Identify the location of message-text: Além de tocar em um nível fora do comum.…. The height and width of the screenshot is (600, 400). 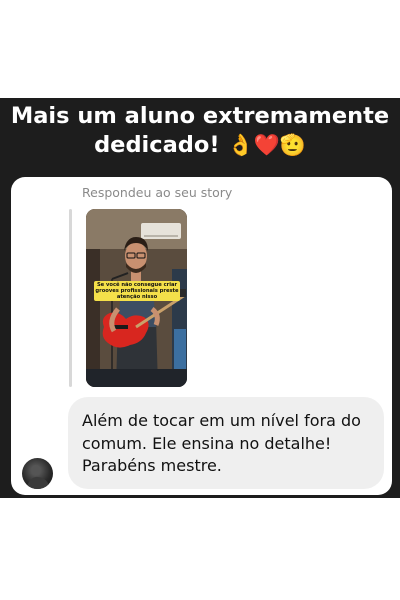
(230, 444).